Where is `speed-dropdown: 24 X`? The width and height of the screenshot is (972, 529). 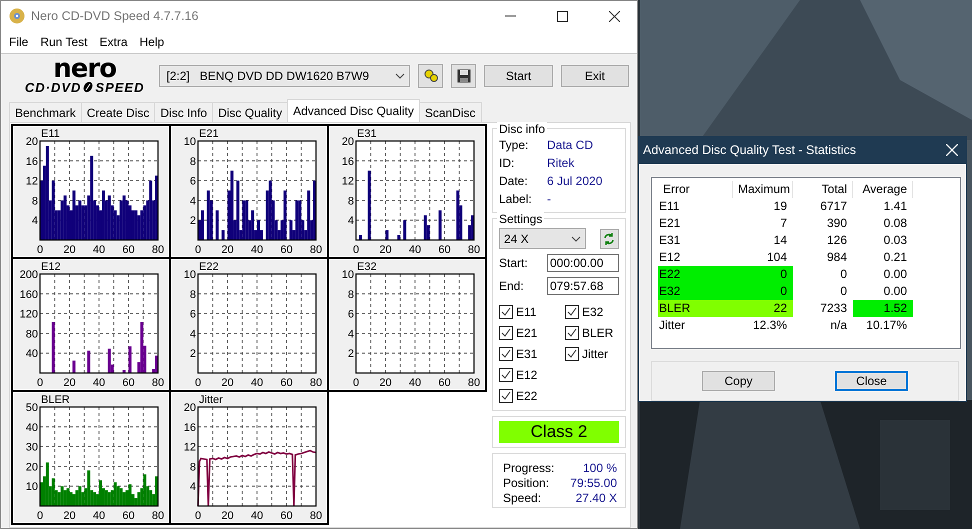
speed-dropdown: 24 X is located at coordinates (542, 238).